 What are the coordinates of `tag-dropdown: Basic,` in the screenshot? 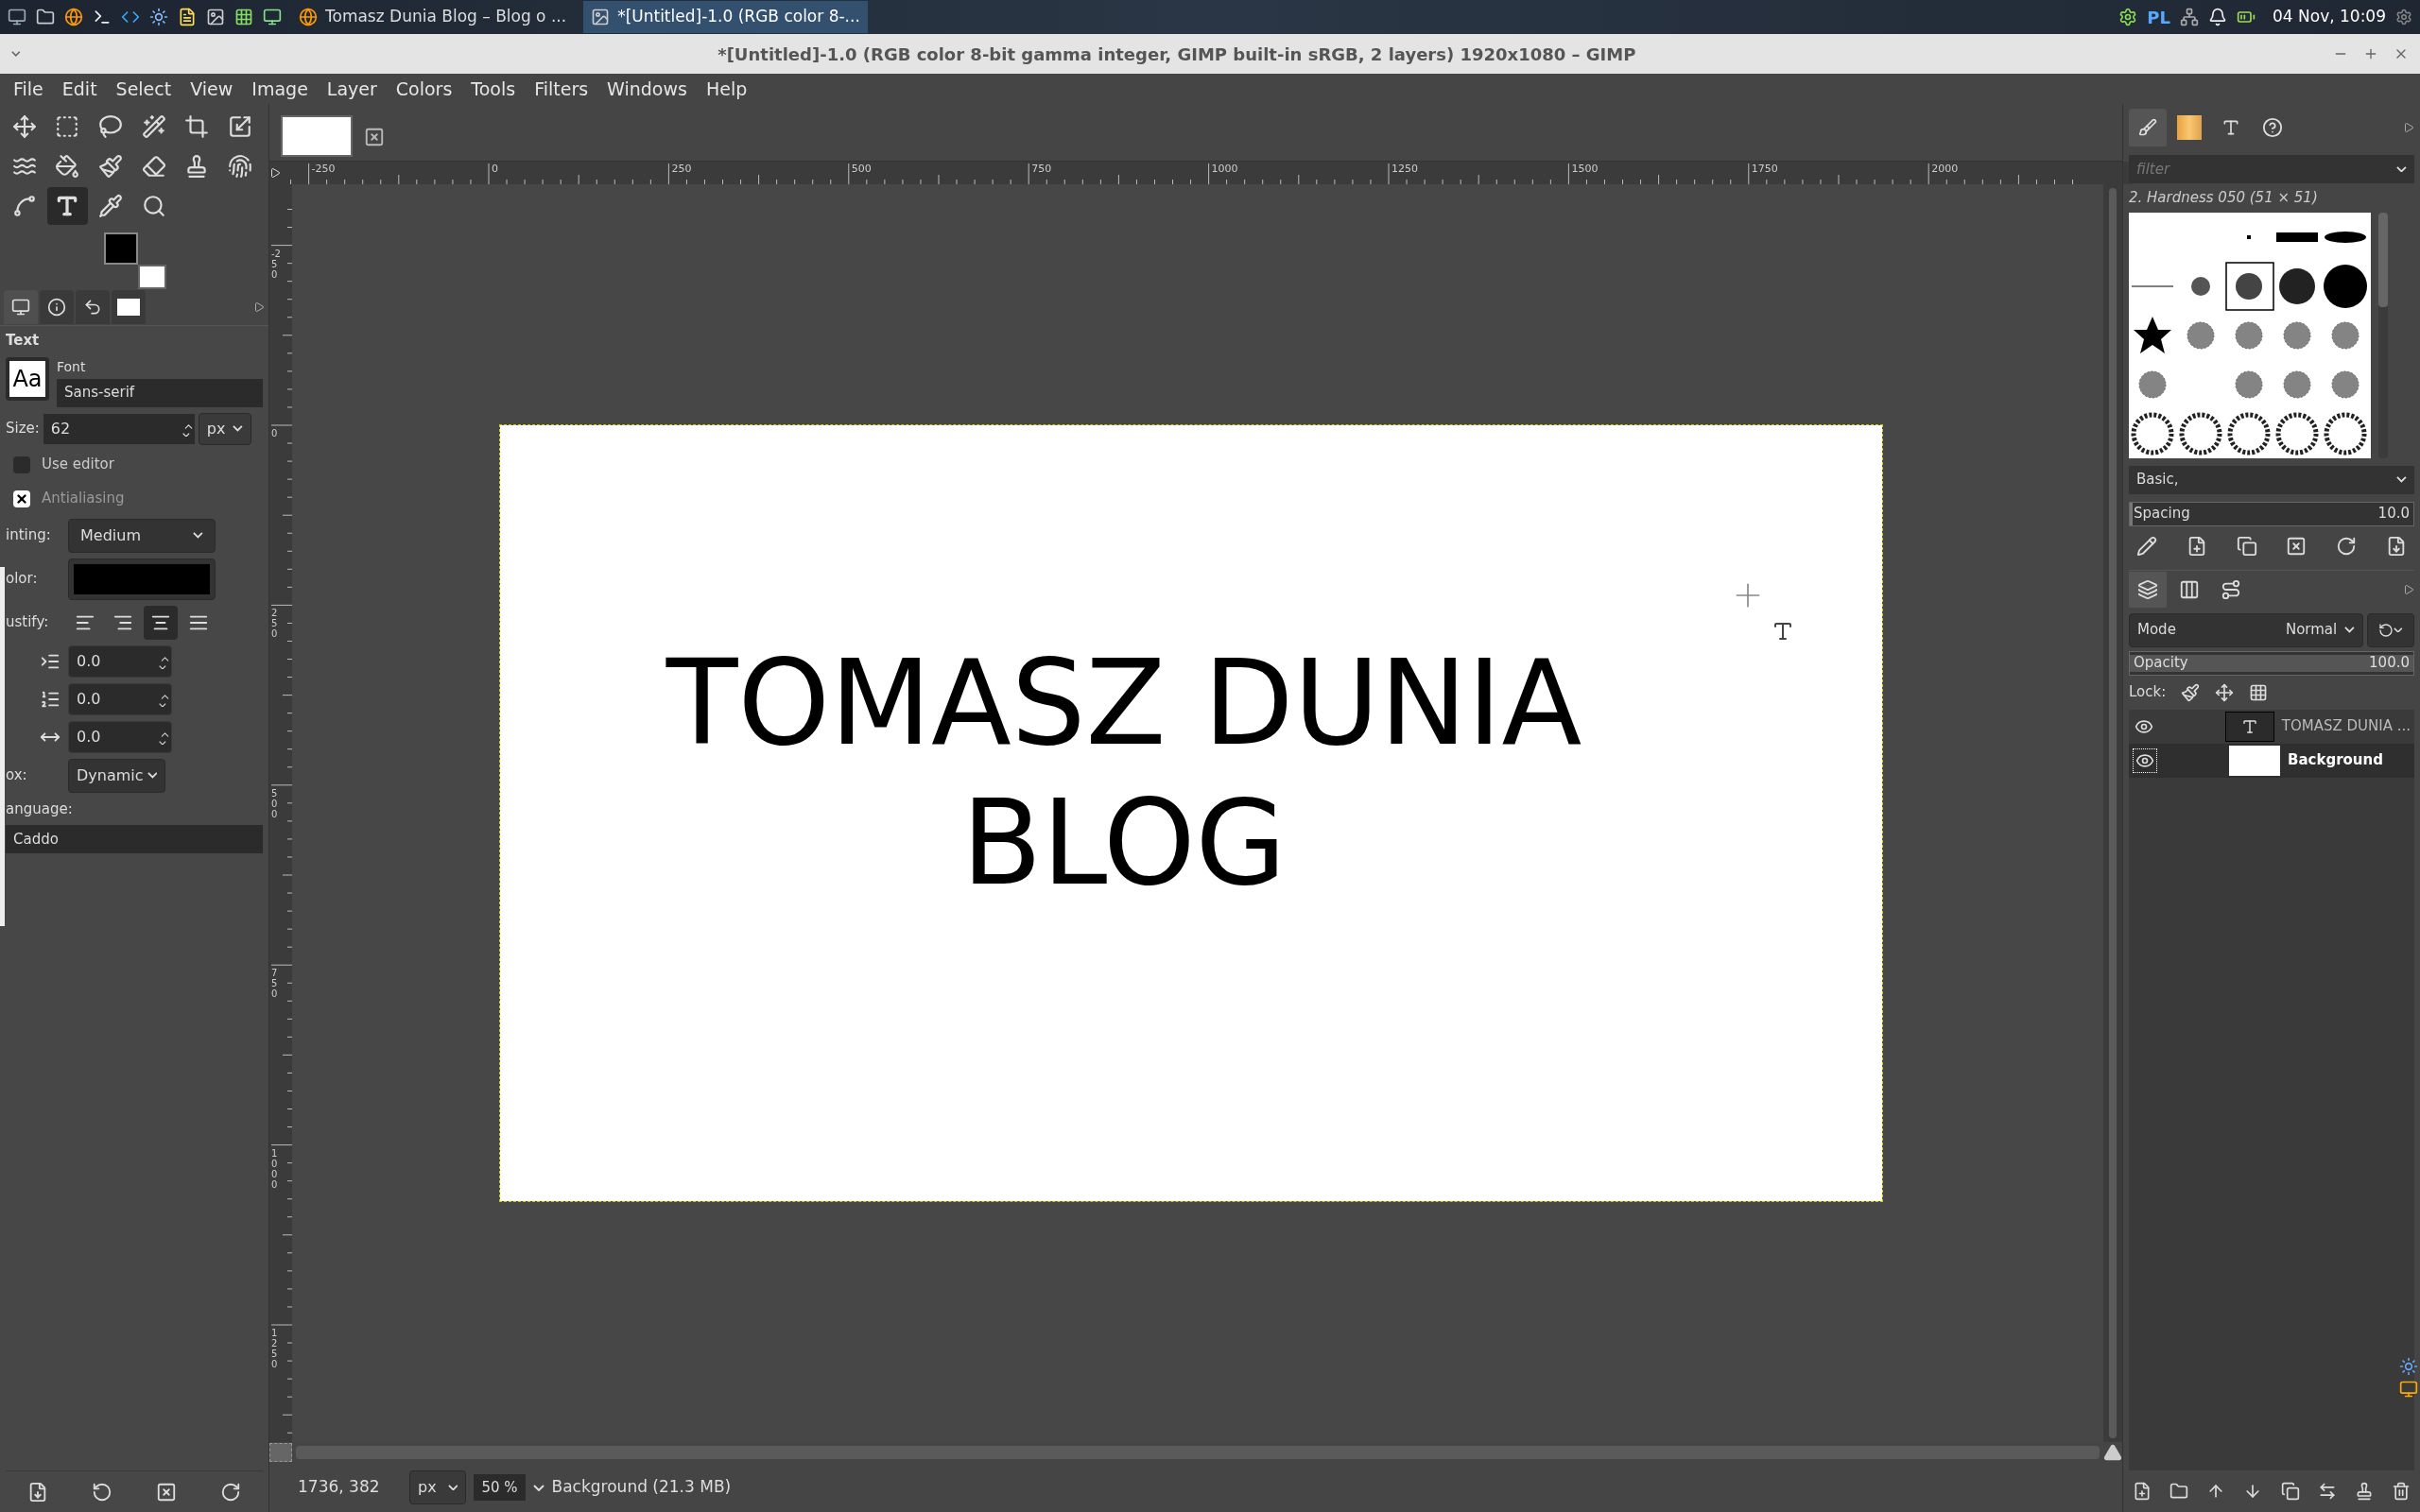 It's located at (2271, 479).